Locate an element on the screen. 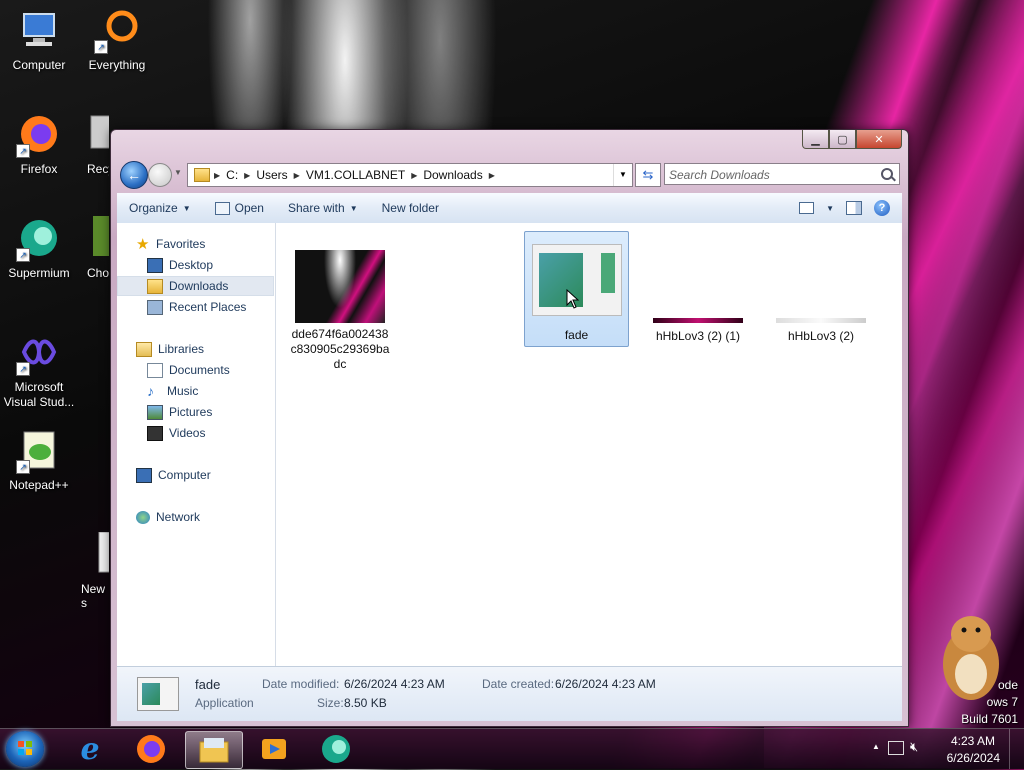 The image size is (1024, 770). videos-icon is located at coordinates (155, 433).